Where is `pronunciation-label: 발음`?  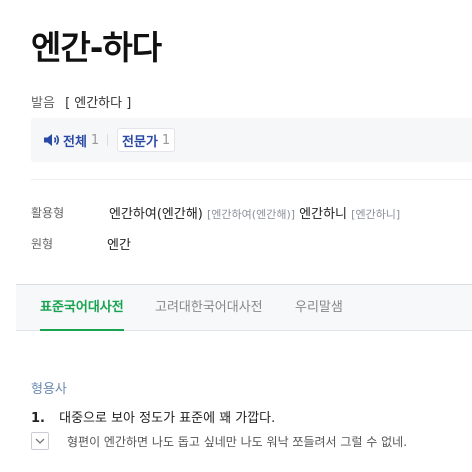
pronunciation-label: 발음 is located at coordinates (43, 103).